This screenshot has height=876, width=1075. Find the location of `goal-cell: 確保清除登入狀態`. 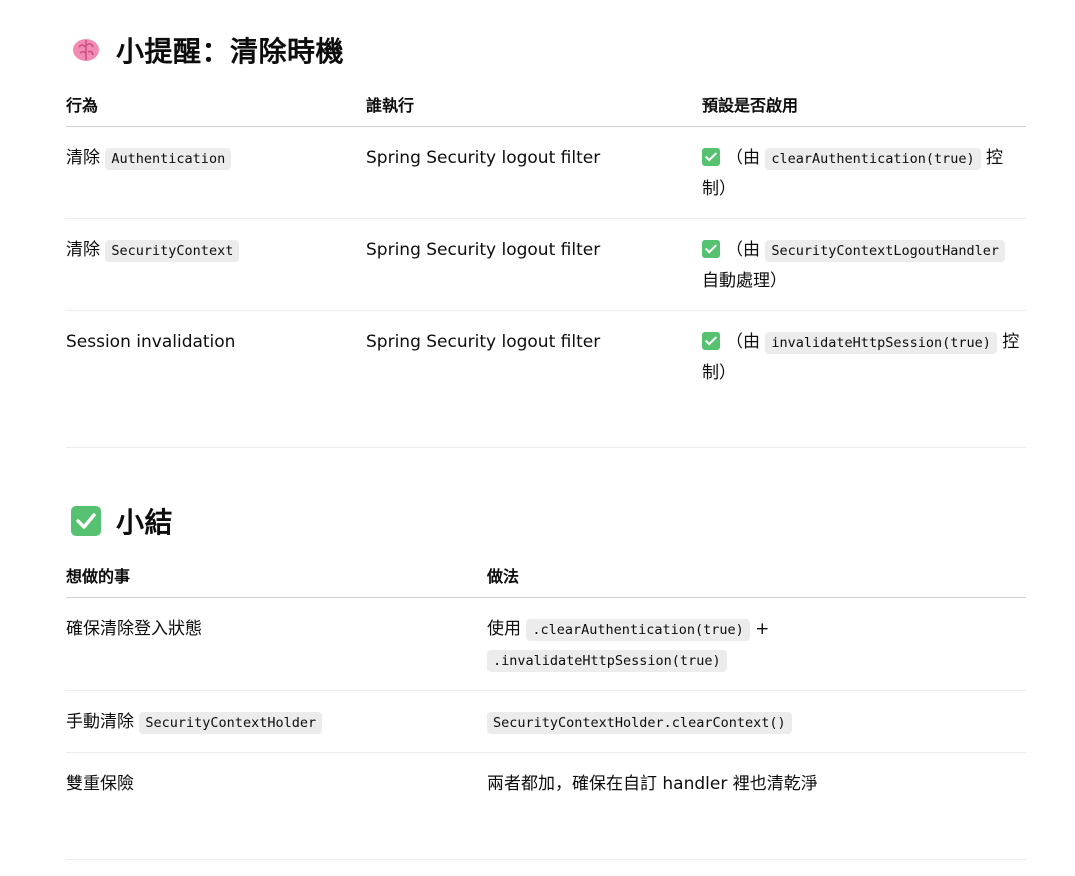

goal-cell: 確保清除登入狀態 is located at coordinates (276, 644).